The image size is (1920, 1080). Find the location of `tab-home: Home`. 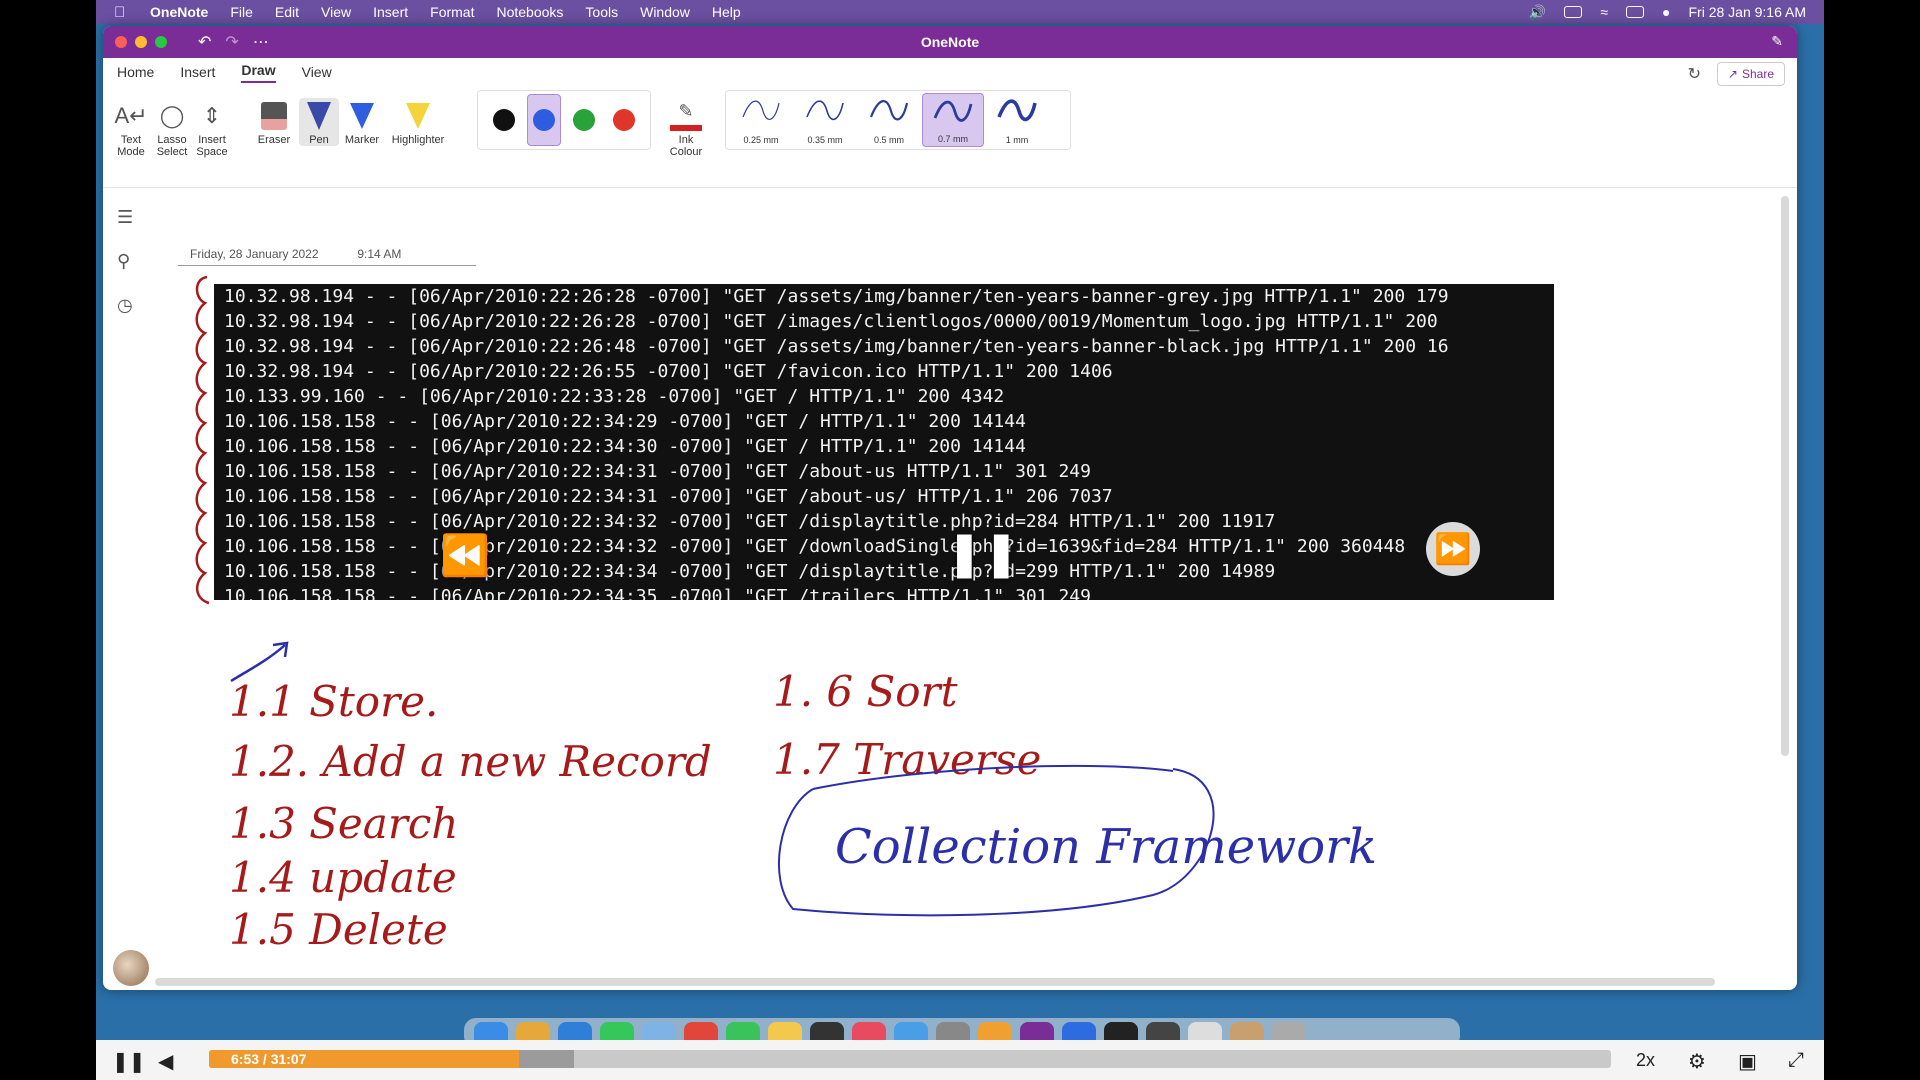

tab-home: Home is located at coordinates (135, 72).